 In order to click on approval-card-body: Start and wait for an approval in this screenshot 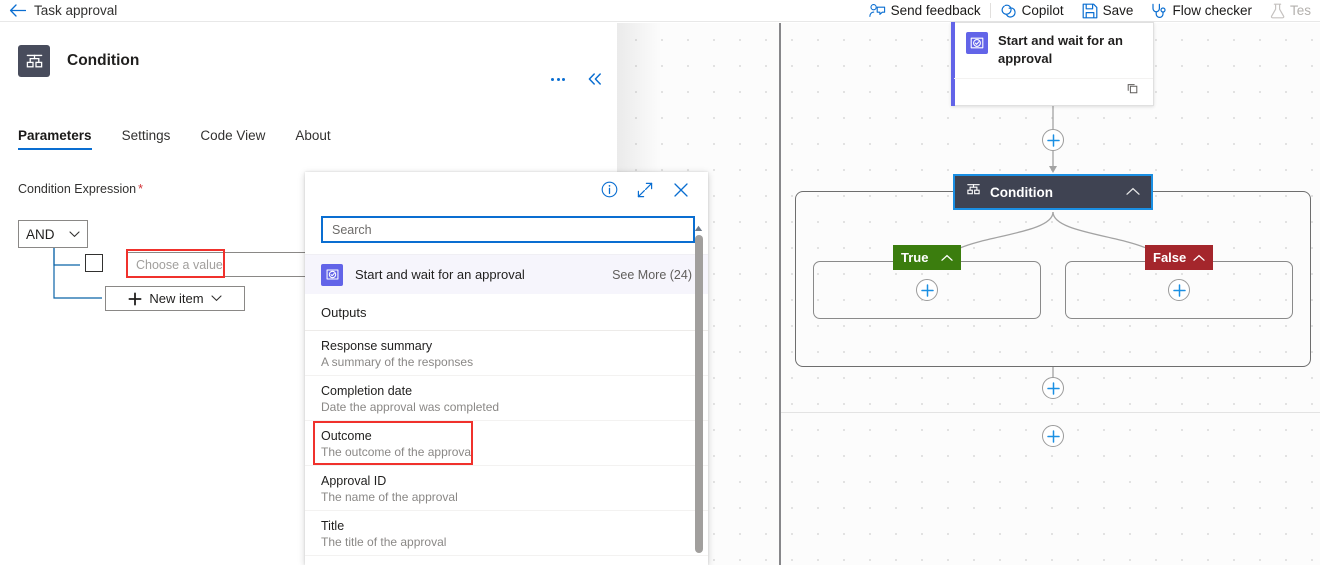, I will do `click(1052, 45)`.